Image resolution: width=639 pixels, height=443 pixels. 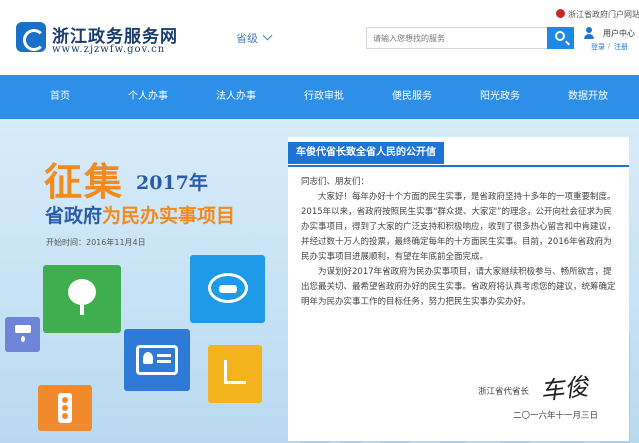 I want to click on login-link: 登录, so click(x=598, y=47).